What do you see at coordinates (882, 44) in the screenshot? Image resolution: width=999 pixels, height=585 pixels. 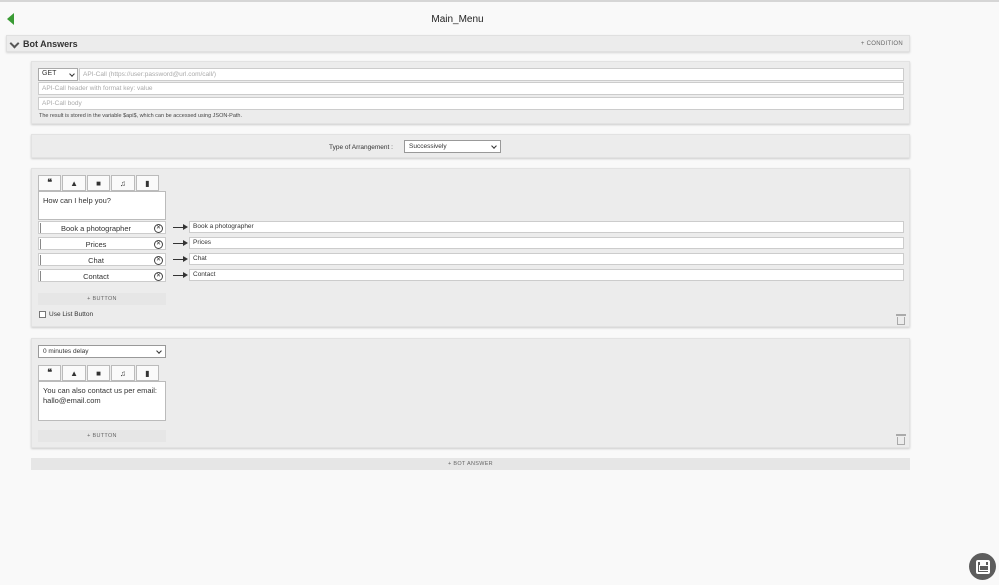 I see `add-condition-button: + CONDITION` at bounding box center [882, 44].